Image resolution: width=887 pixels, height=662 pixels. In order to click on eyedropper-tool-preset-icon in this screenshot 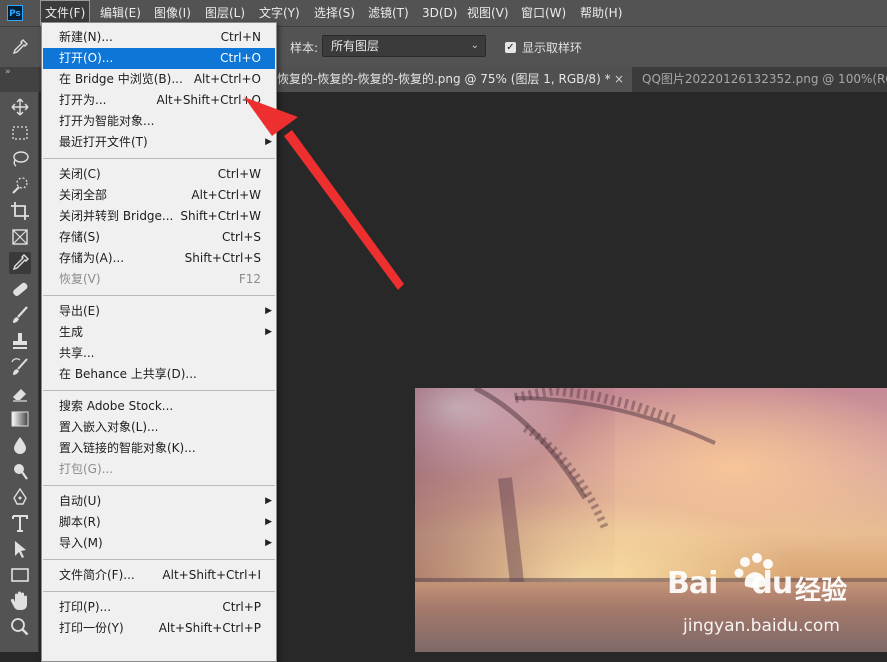, I will do `click(20, 47)`.